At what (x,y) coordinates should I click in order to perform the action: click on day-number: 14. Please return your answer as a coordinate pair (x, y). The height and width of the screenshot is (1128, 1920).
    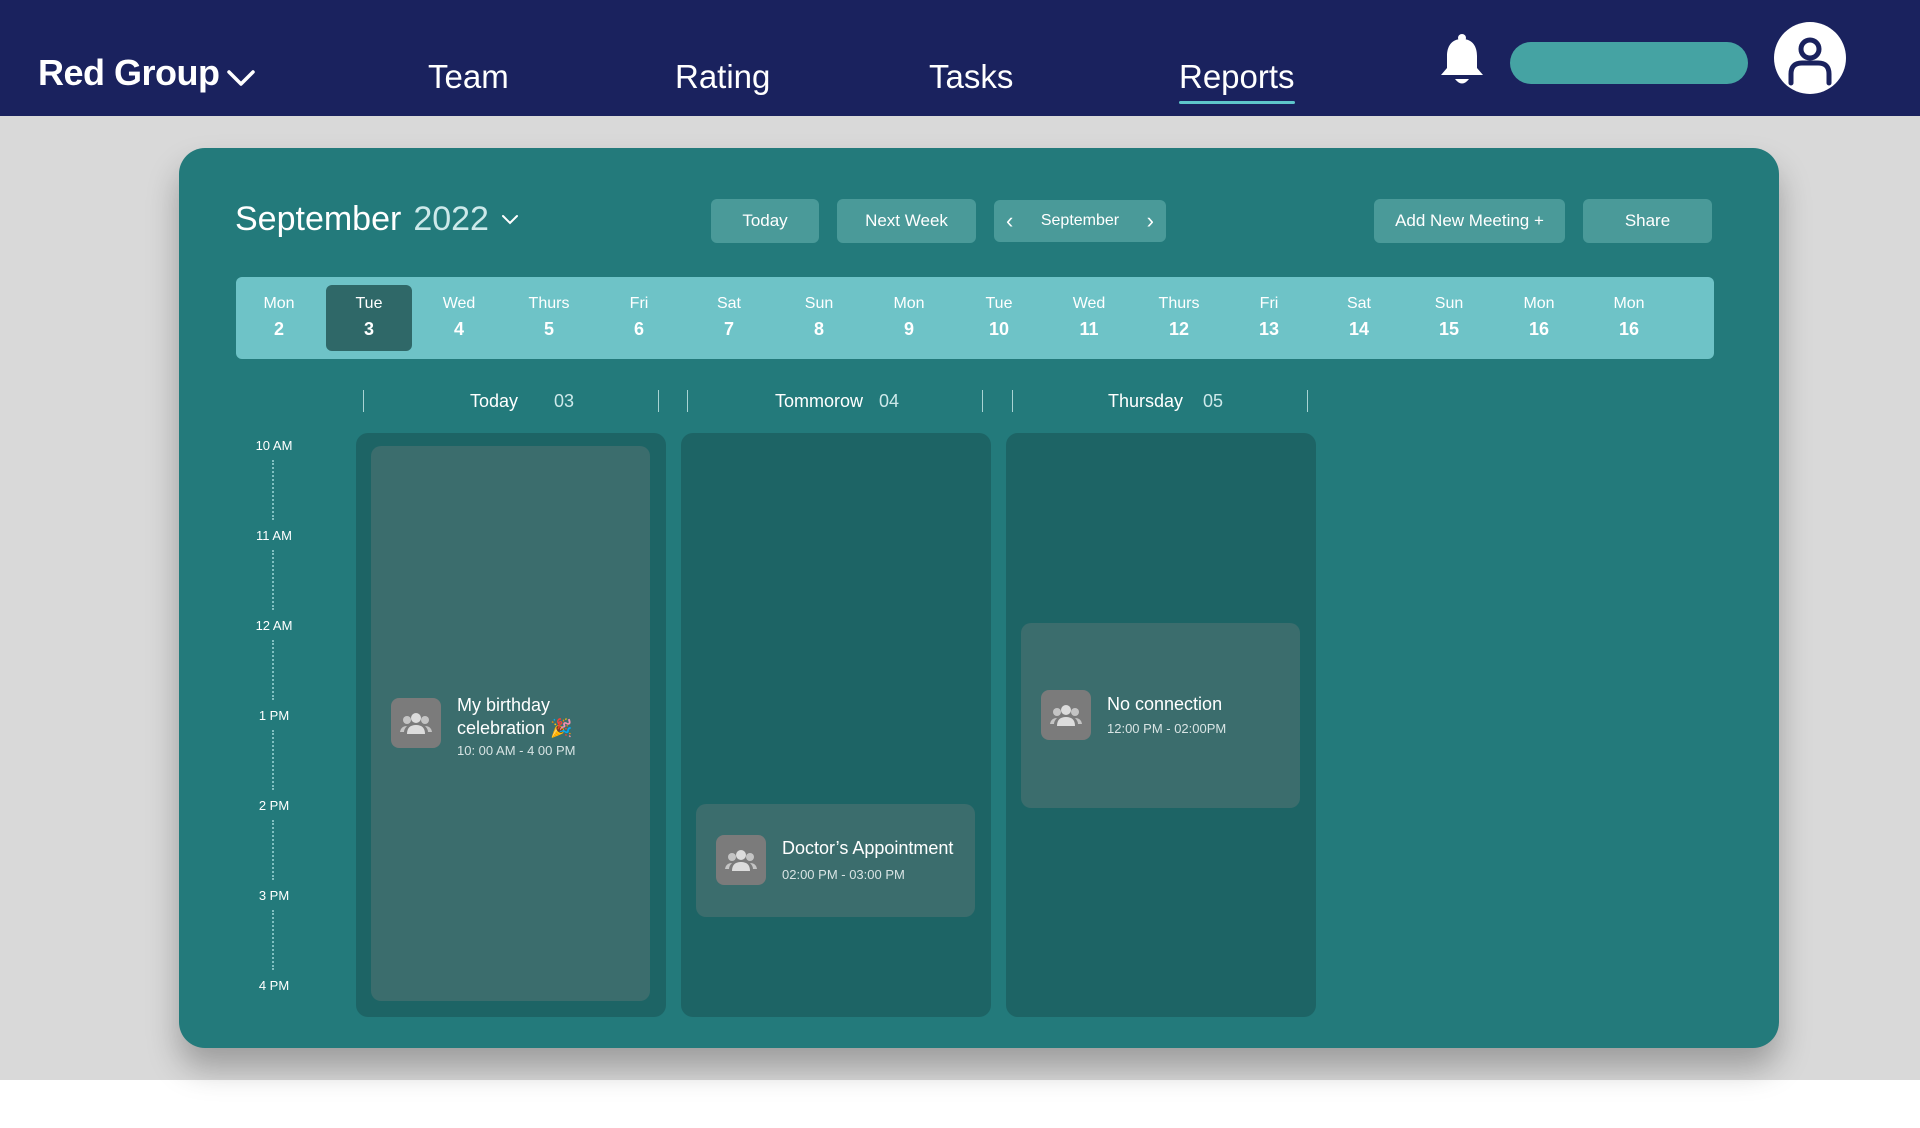
    Looking at the image, I should click on (1359, 329).